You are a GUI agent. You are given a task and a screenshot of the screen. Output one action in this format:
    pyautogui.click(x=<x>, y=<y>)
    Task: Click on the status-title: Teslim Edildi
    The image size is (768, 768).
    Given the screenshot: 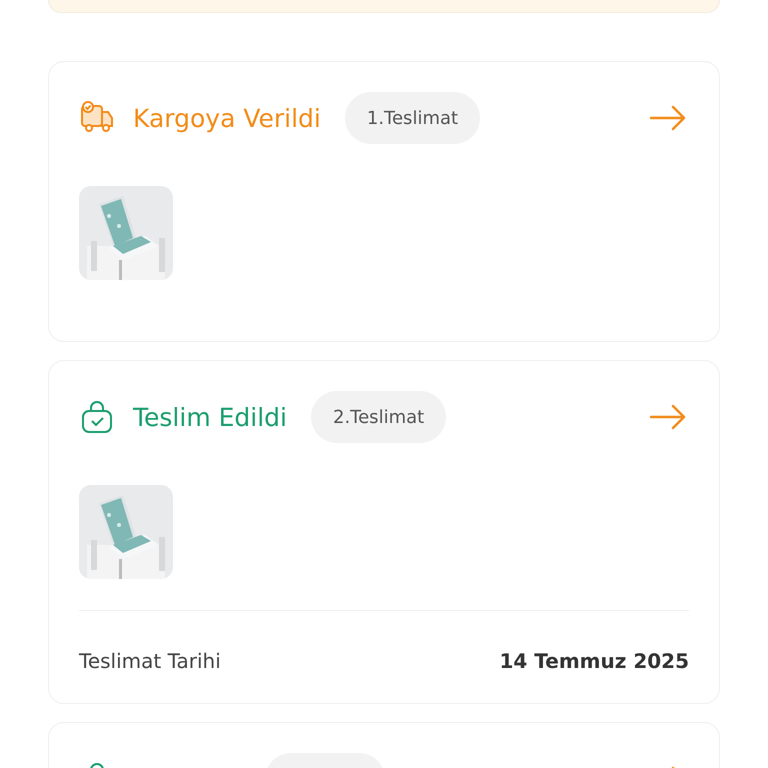 What is the action you would take?
    pyautogui.click(x=210, y=417)
    